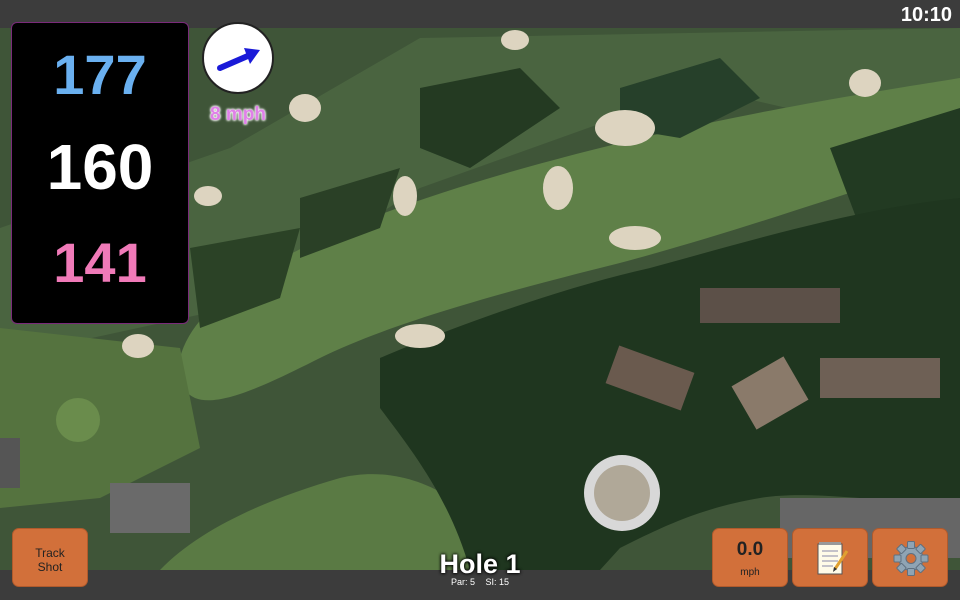  I want to click on speed-value: 0.0, so click(750, 549).